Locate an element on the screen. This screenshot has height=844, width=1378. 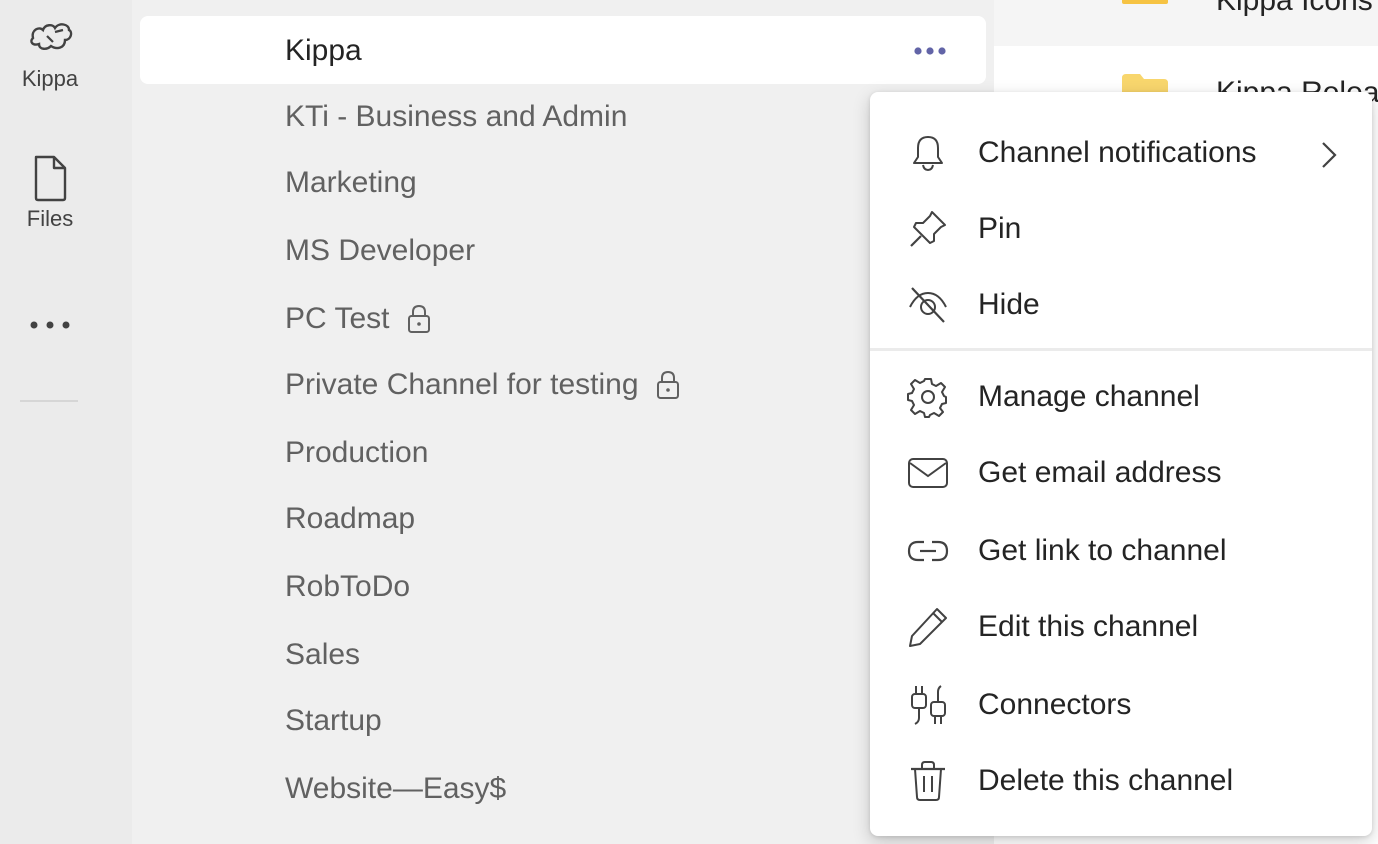
link-icon is located at coordinates (928, 551).